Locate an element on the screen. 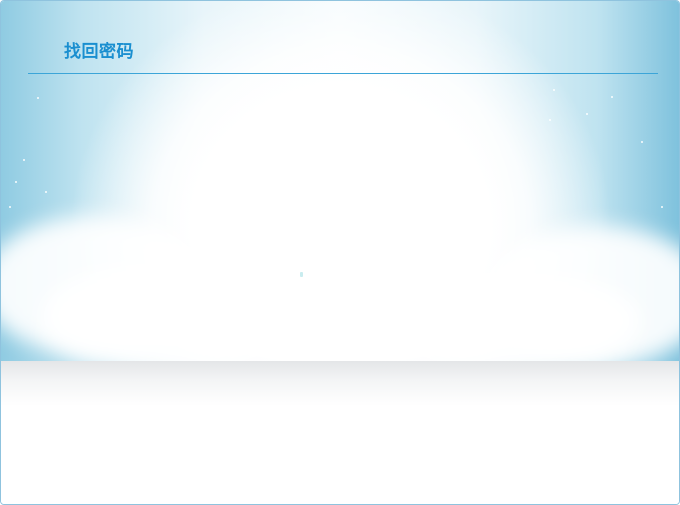 This screenshot has height=505, width=680. dialog-title: 找回密码 is located at coordinates (99, 52).